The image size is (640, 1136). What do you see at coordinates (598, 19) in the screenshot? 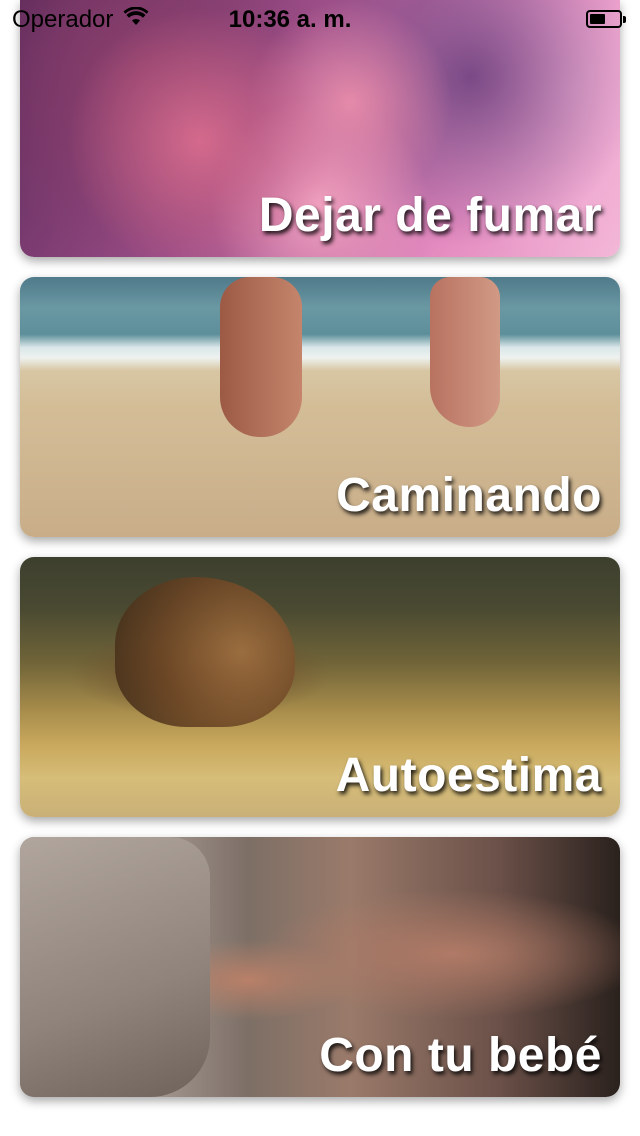
I see `battery-level` at bounding box center [598, 19].